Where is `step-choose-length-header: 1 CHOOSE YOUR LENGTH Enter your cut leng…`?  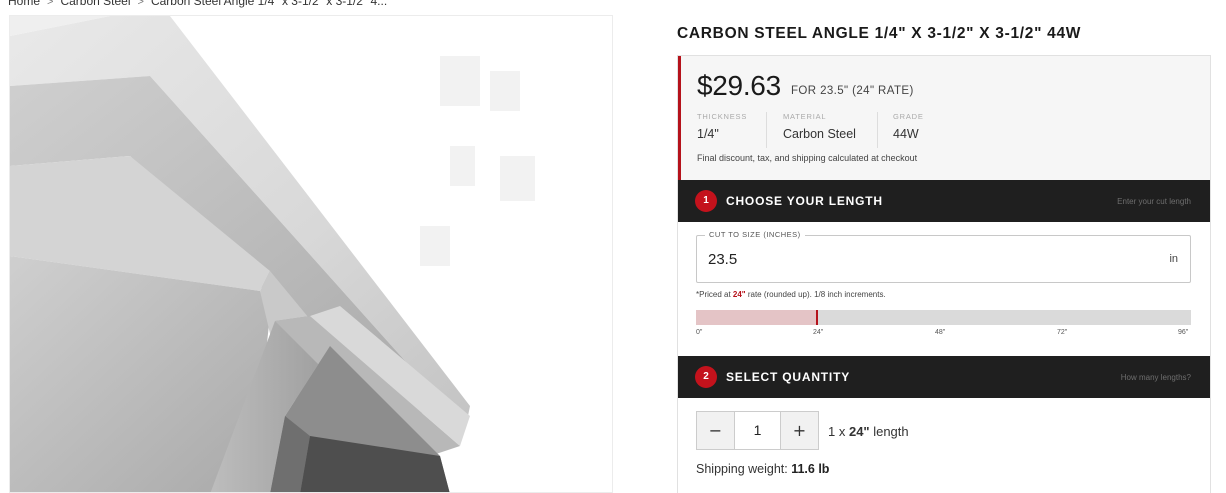 step-choose-length-header: 1 CHOOSE YOUR LENGTH Enter your cut leng… is located at coordinates (944, 201).